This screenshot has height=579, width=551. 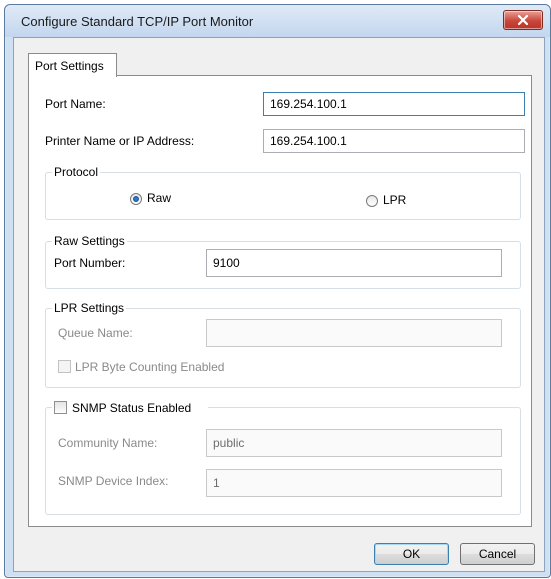 I want to click on close-icon, so click(x=523, y=20).